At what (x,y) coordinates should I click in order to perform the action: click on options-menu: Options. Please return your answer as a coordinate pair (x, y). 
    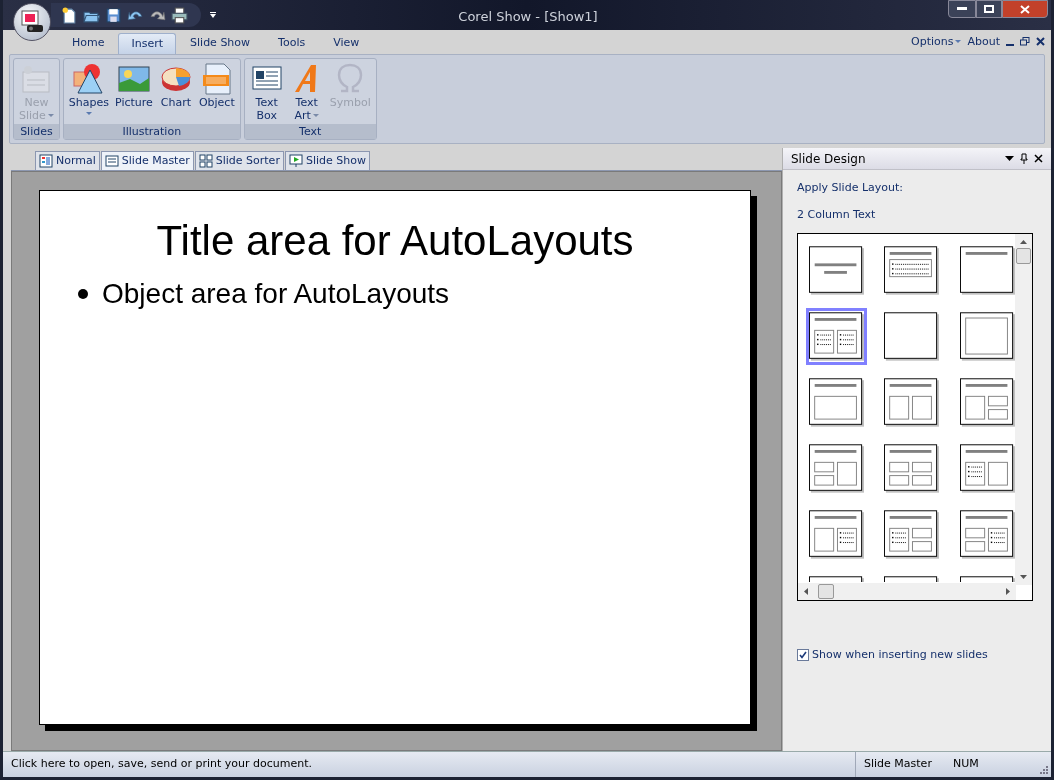
    Looking at the image, I should click on (936, 41).